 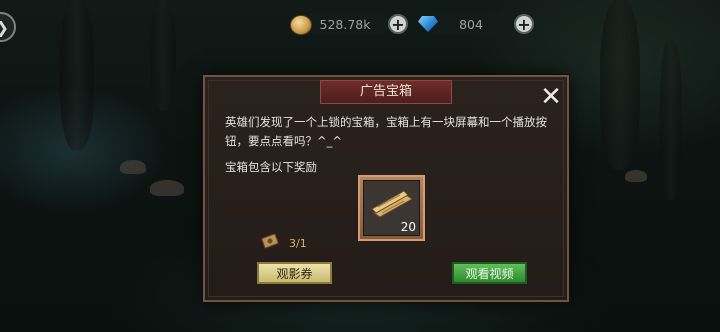 I want to click on gold-coin-icon, so click(x=301, y=25).